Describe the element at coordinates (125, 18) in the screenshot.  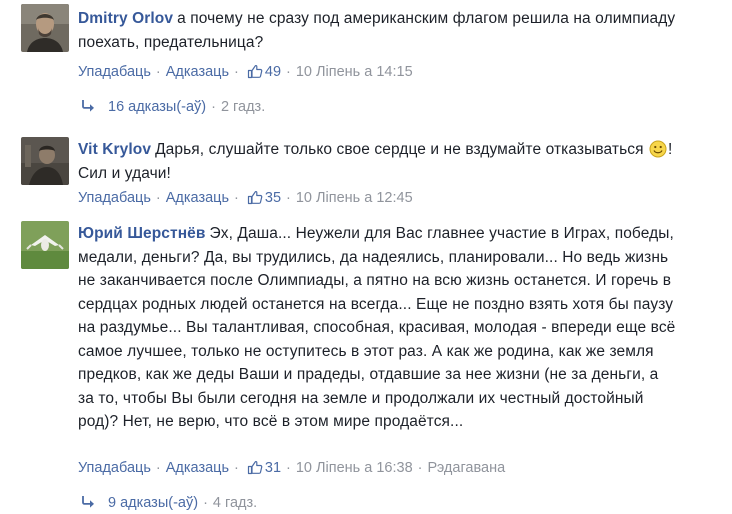
I see `comment-author: Dmitry Orlov` at that location.